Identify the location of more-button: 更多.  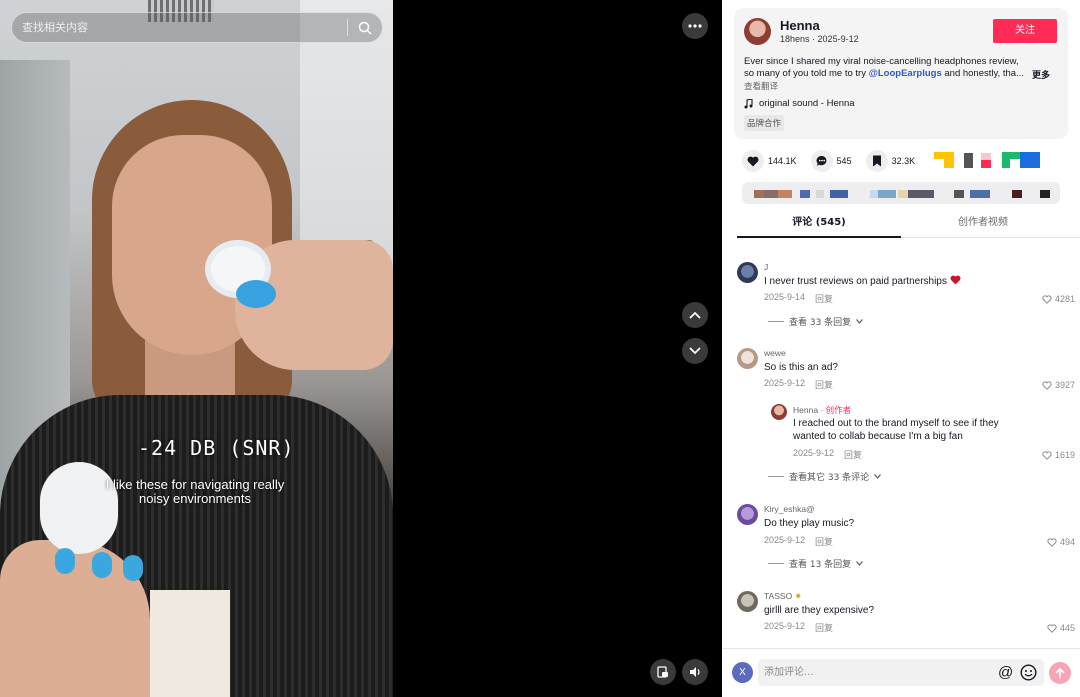
(1041, 74).